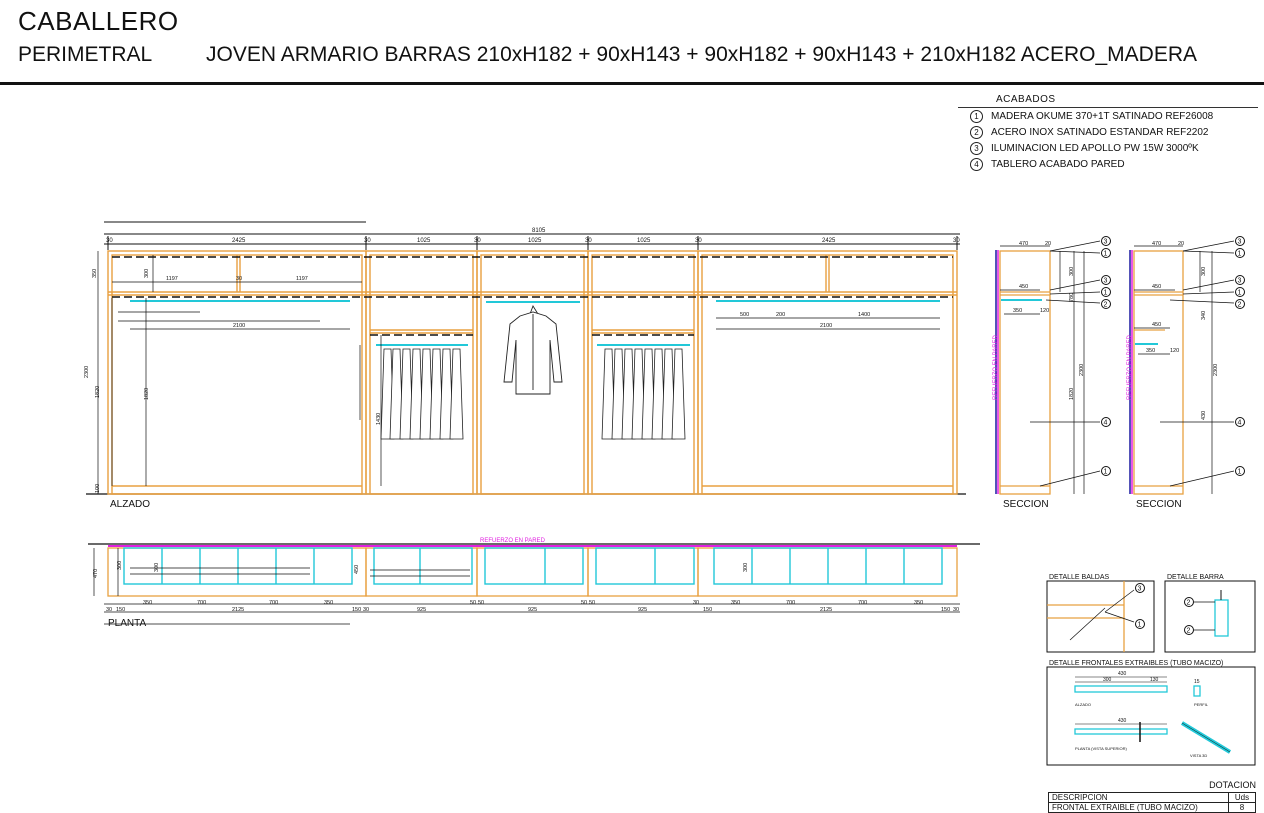  I want to click on svg-text: PLANTA (VISTA SUPERIOR), so click(1101, 748).